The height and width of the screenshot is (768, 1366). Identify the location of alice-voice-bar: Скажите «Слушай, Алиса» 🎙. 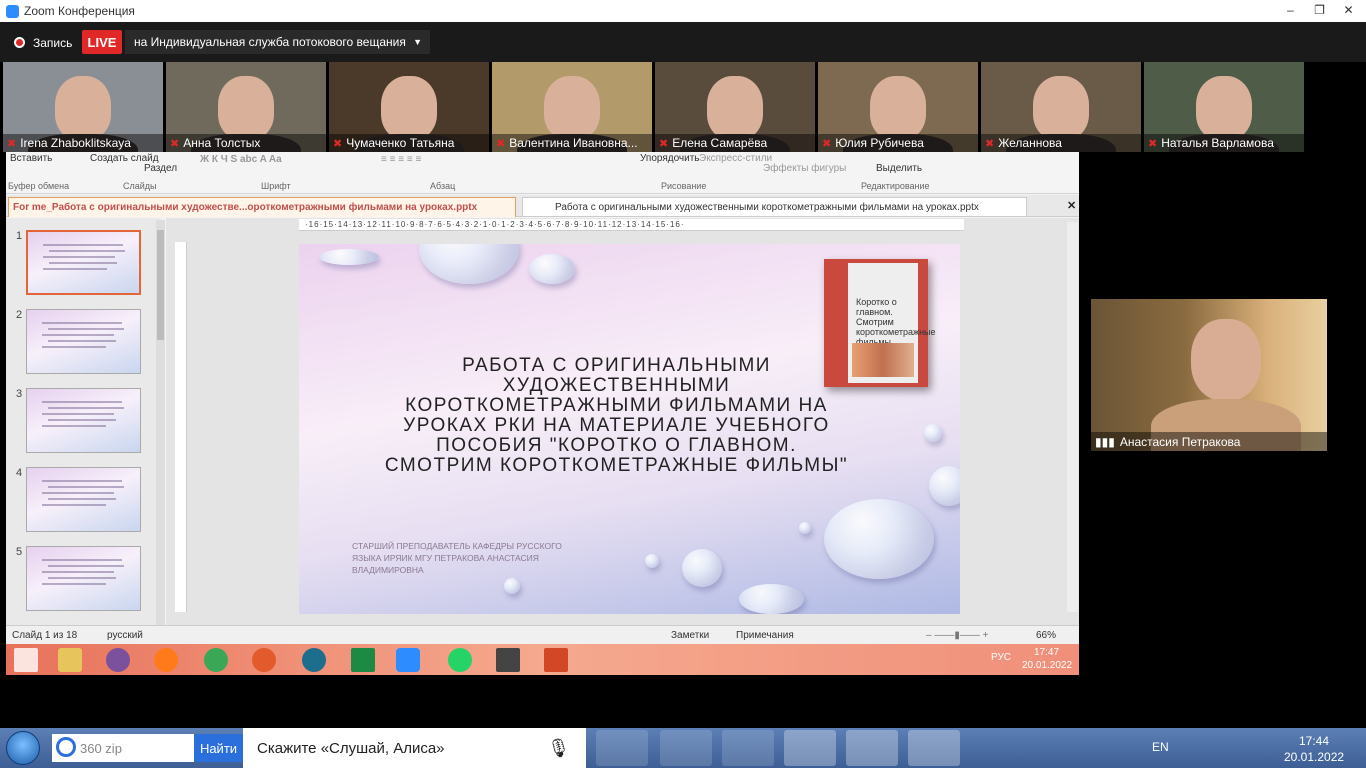
(414, 748).